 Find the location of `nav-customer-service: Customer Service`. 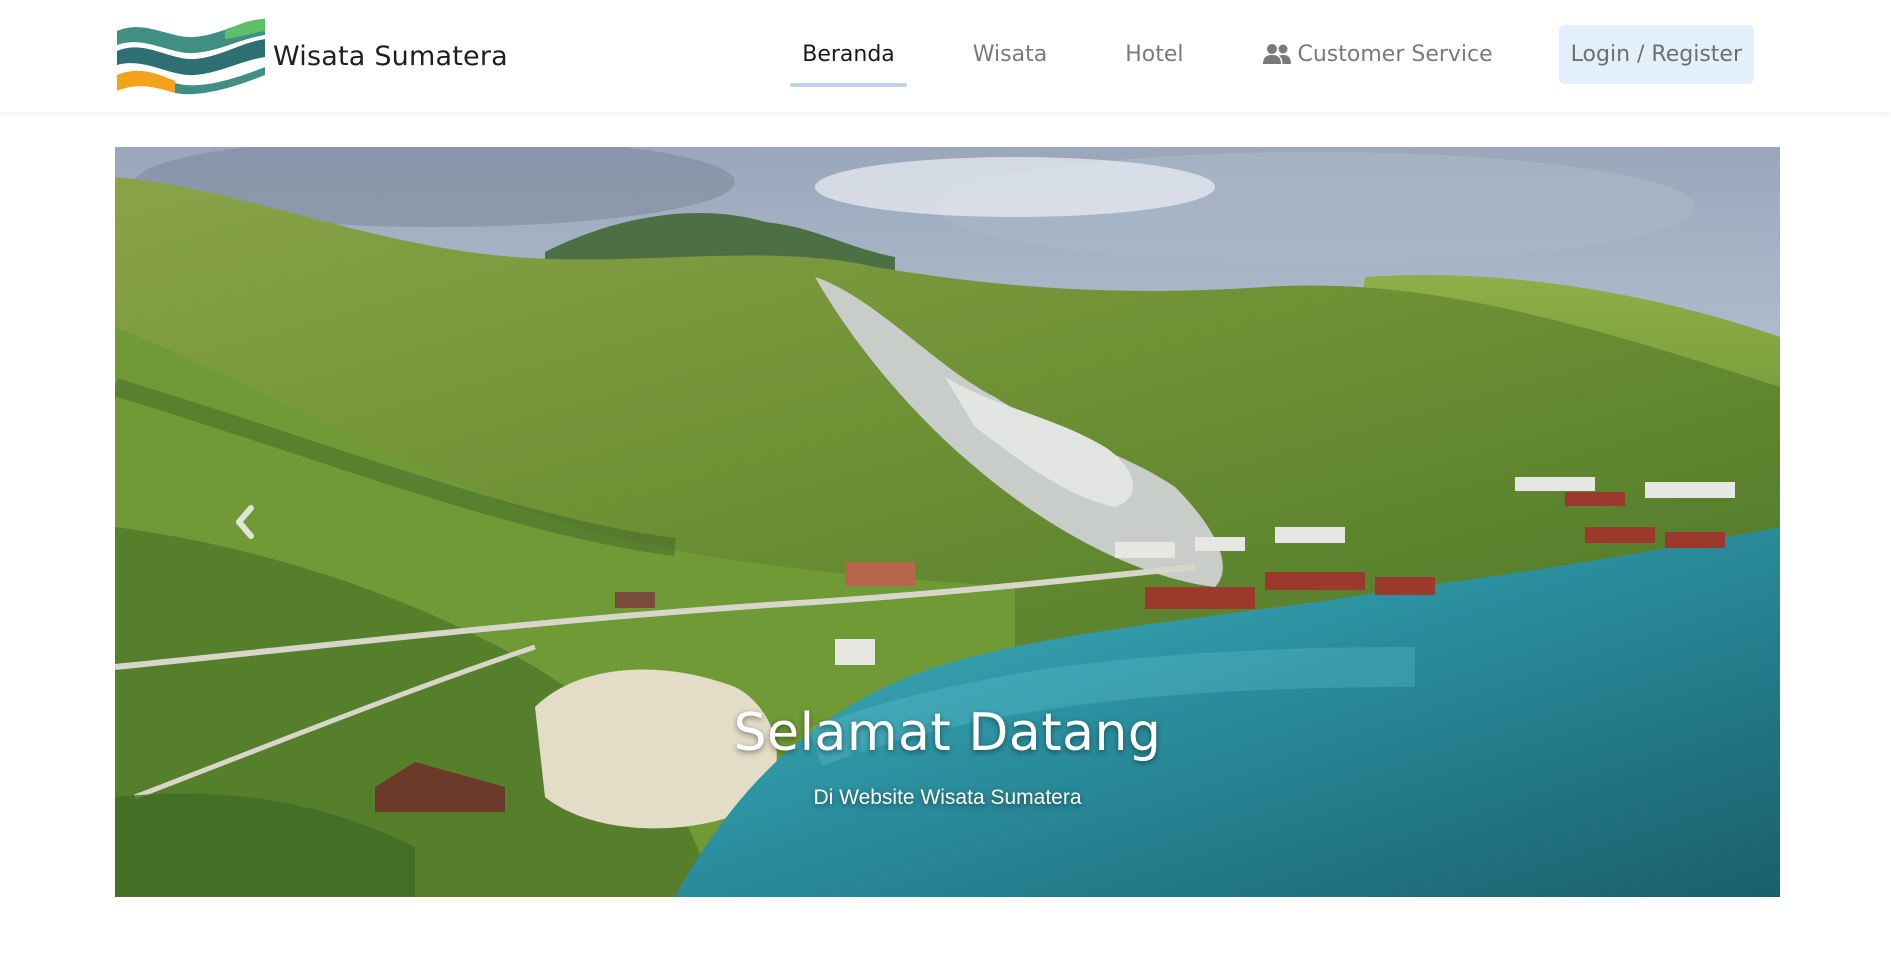

nav-customer-service: Customer Service is located at coordinates (1377, 54).